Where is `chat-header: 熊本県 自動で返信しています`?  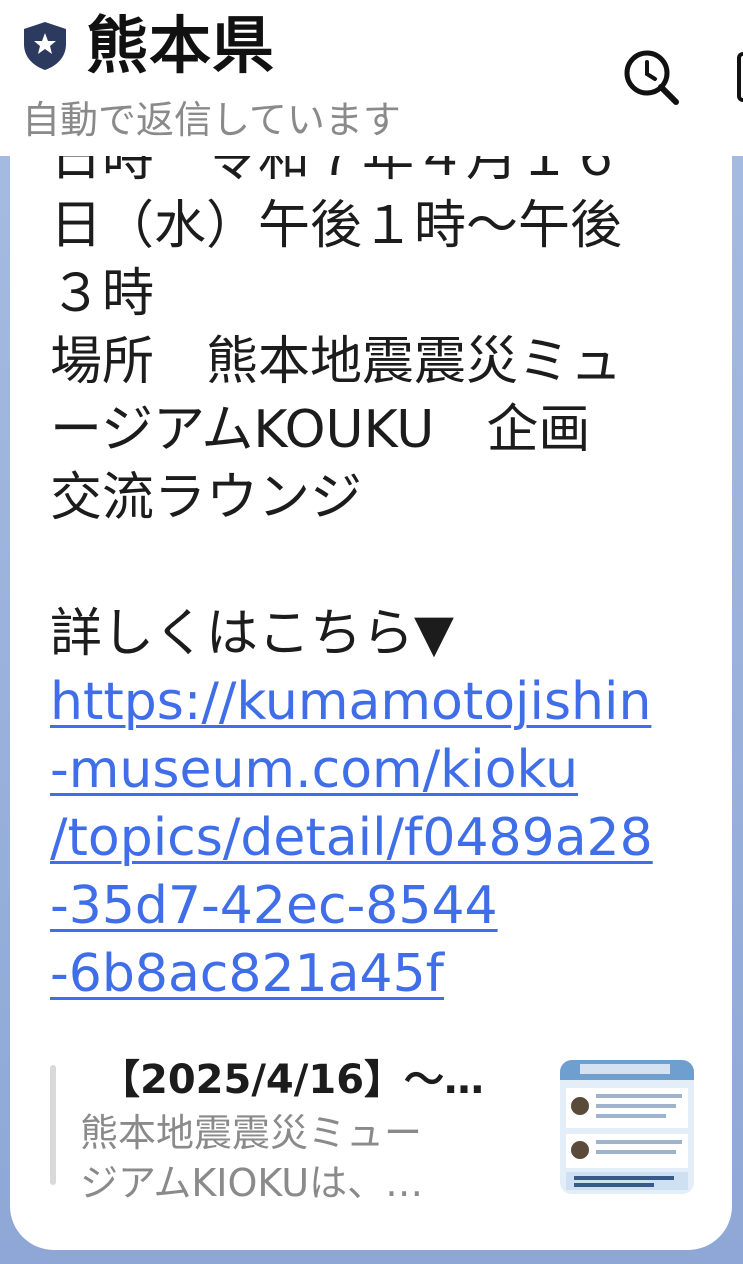 chat-header: 熊本県 自動で返信しています is located at coordinates (371, 78).